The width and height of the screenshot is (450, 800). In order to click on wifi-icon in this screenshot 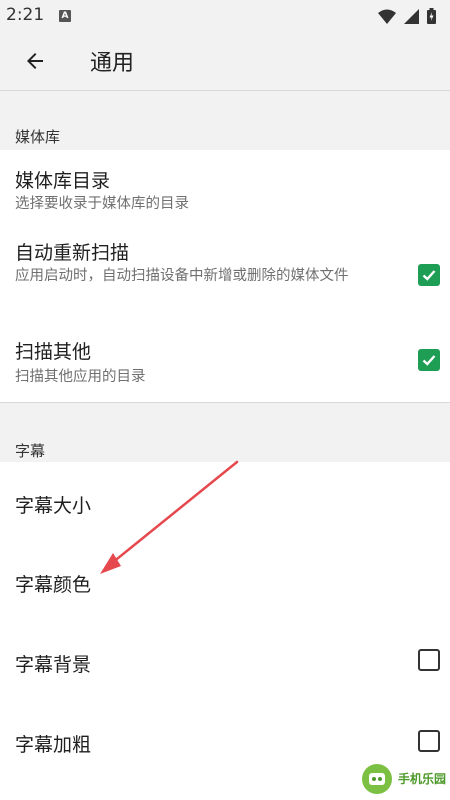, I will do `click(387, 16)`.